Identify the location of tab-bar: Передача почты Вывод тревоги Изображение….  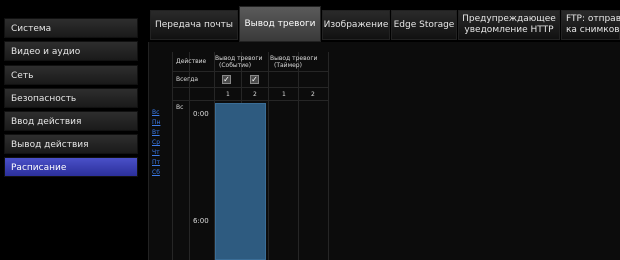
(384, 21).